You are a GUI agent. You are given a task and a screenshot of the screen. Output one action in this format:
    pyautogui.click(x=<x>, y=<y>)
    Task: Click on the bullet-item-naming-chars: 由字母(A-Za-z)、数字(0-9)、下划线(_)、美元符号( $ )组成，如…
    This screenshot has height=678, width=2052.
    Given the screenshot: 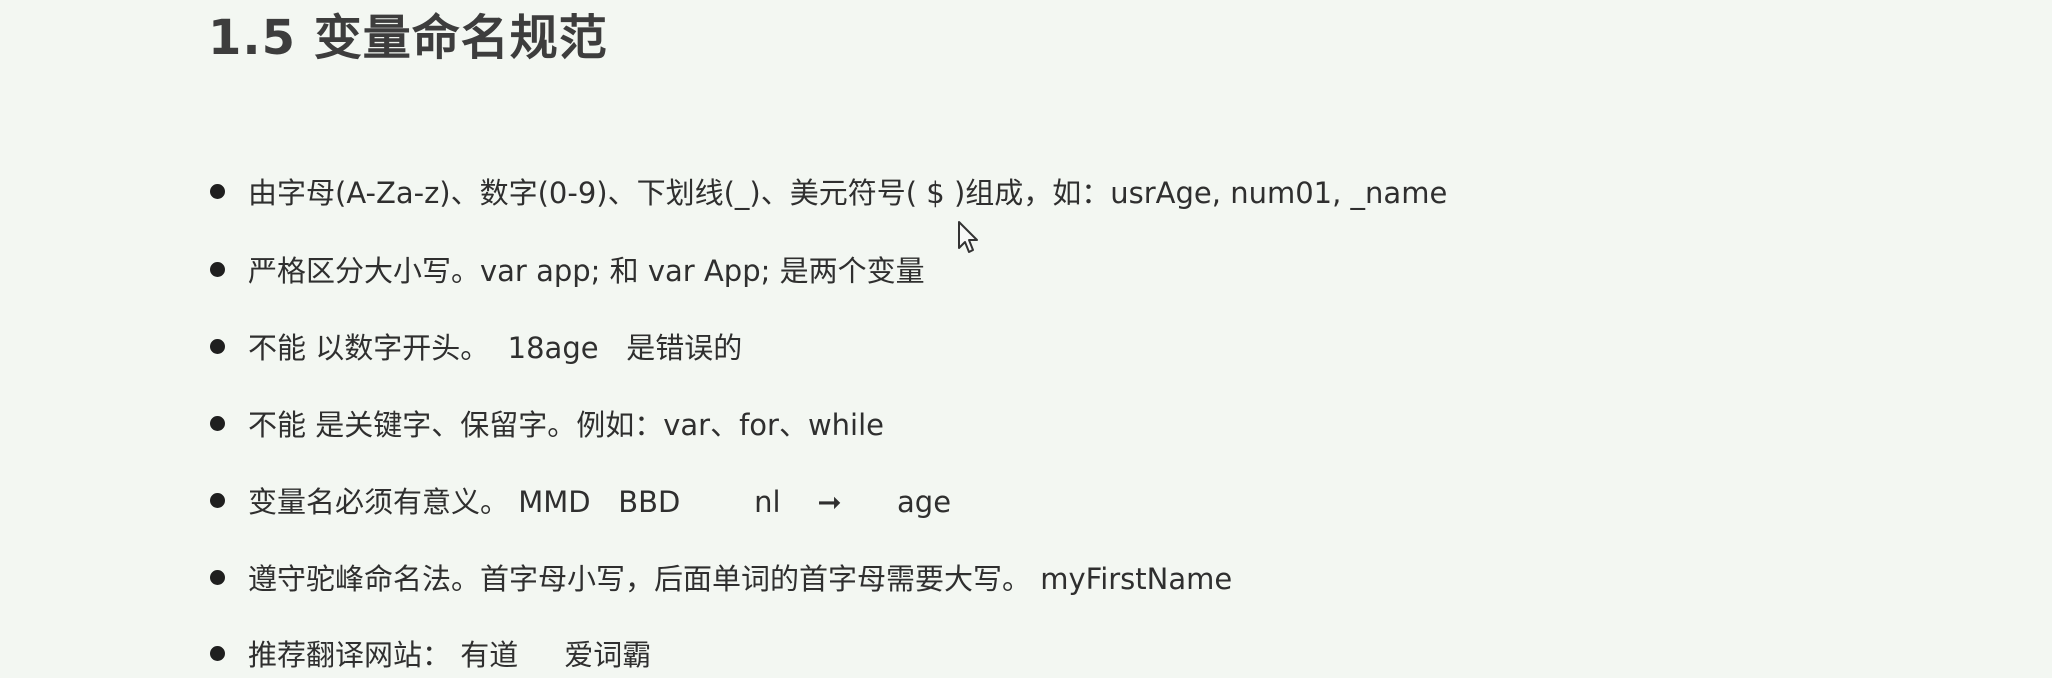 What is the action you would take?
    pyautogui.click(x=828, y=191)
    